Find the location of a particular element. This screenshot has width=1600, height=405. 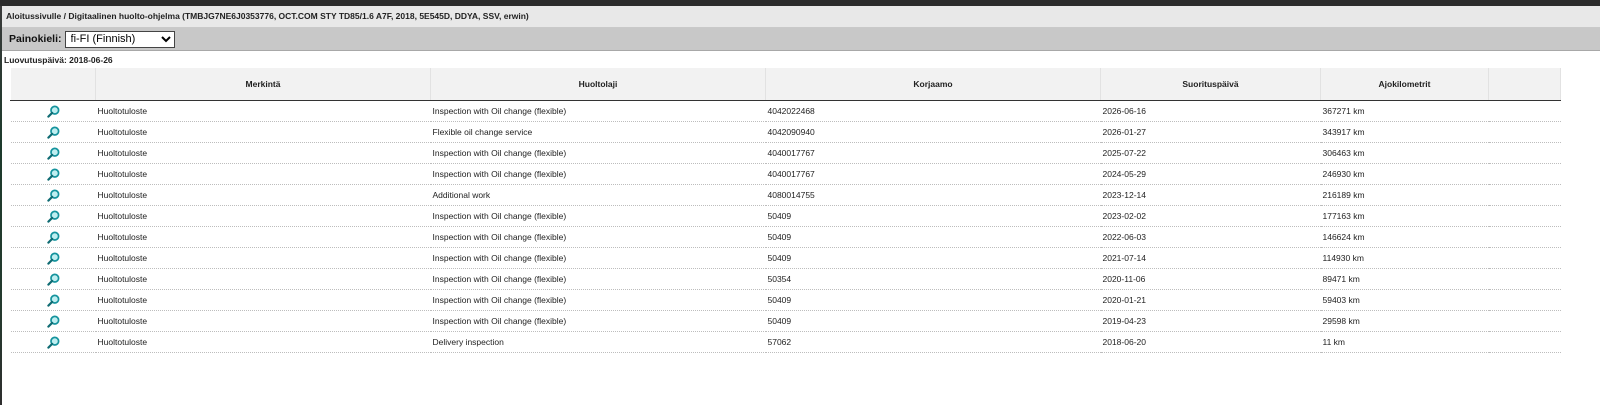

mileage-cell: 146624 km is located at coordinates (1404, 237).